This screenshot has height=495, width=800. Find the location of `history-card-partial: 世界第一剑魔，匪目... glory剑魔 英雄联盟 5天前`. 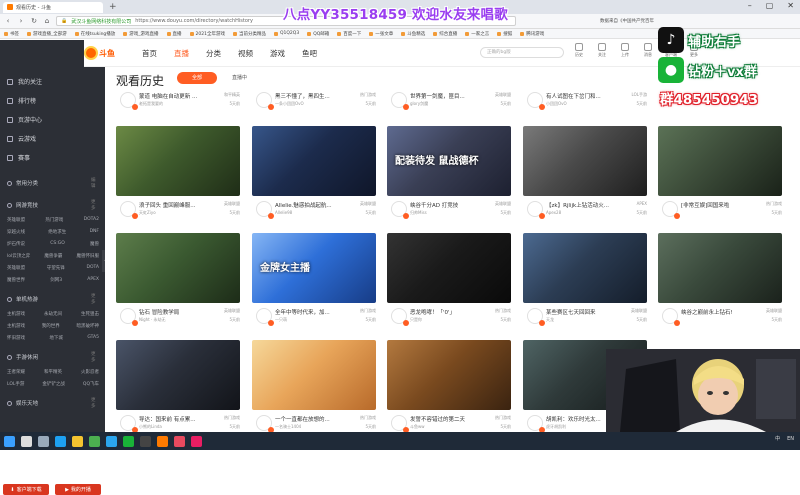

history-card-partial: 世界第一剑魔，匪目... glory剑魔 英雄联盟 5天前 is located at coordinates (449, 102).